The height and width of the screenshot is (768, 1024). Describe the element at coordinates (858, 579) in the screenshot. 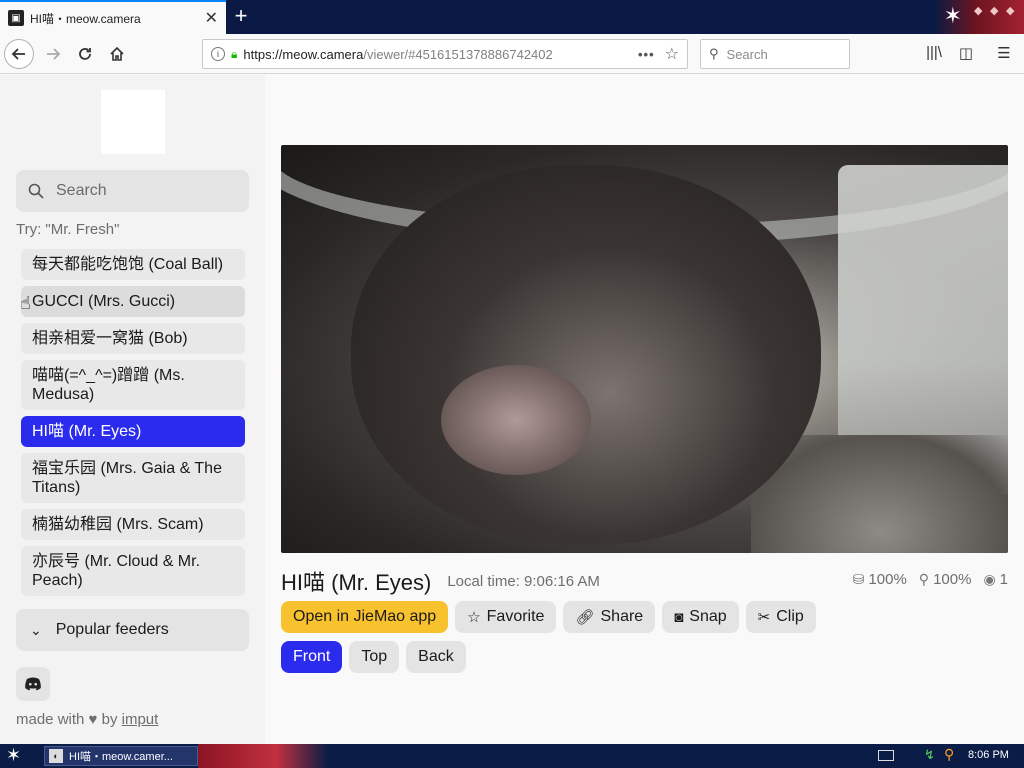

I see `food-container-icon: ⛁` at that location.